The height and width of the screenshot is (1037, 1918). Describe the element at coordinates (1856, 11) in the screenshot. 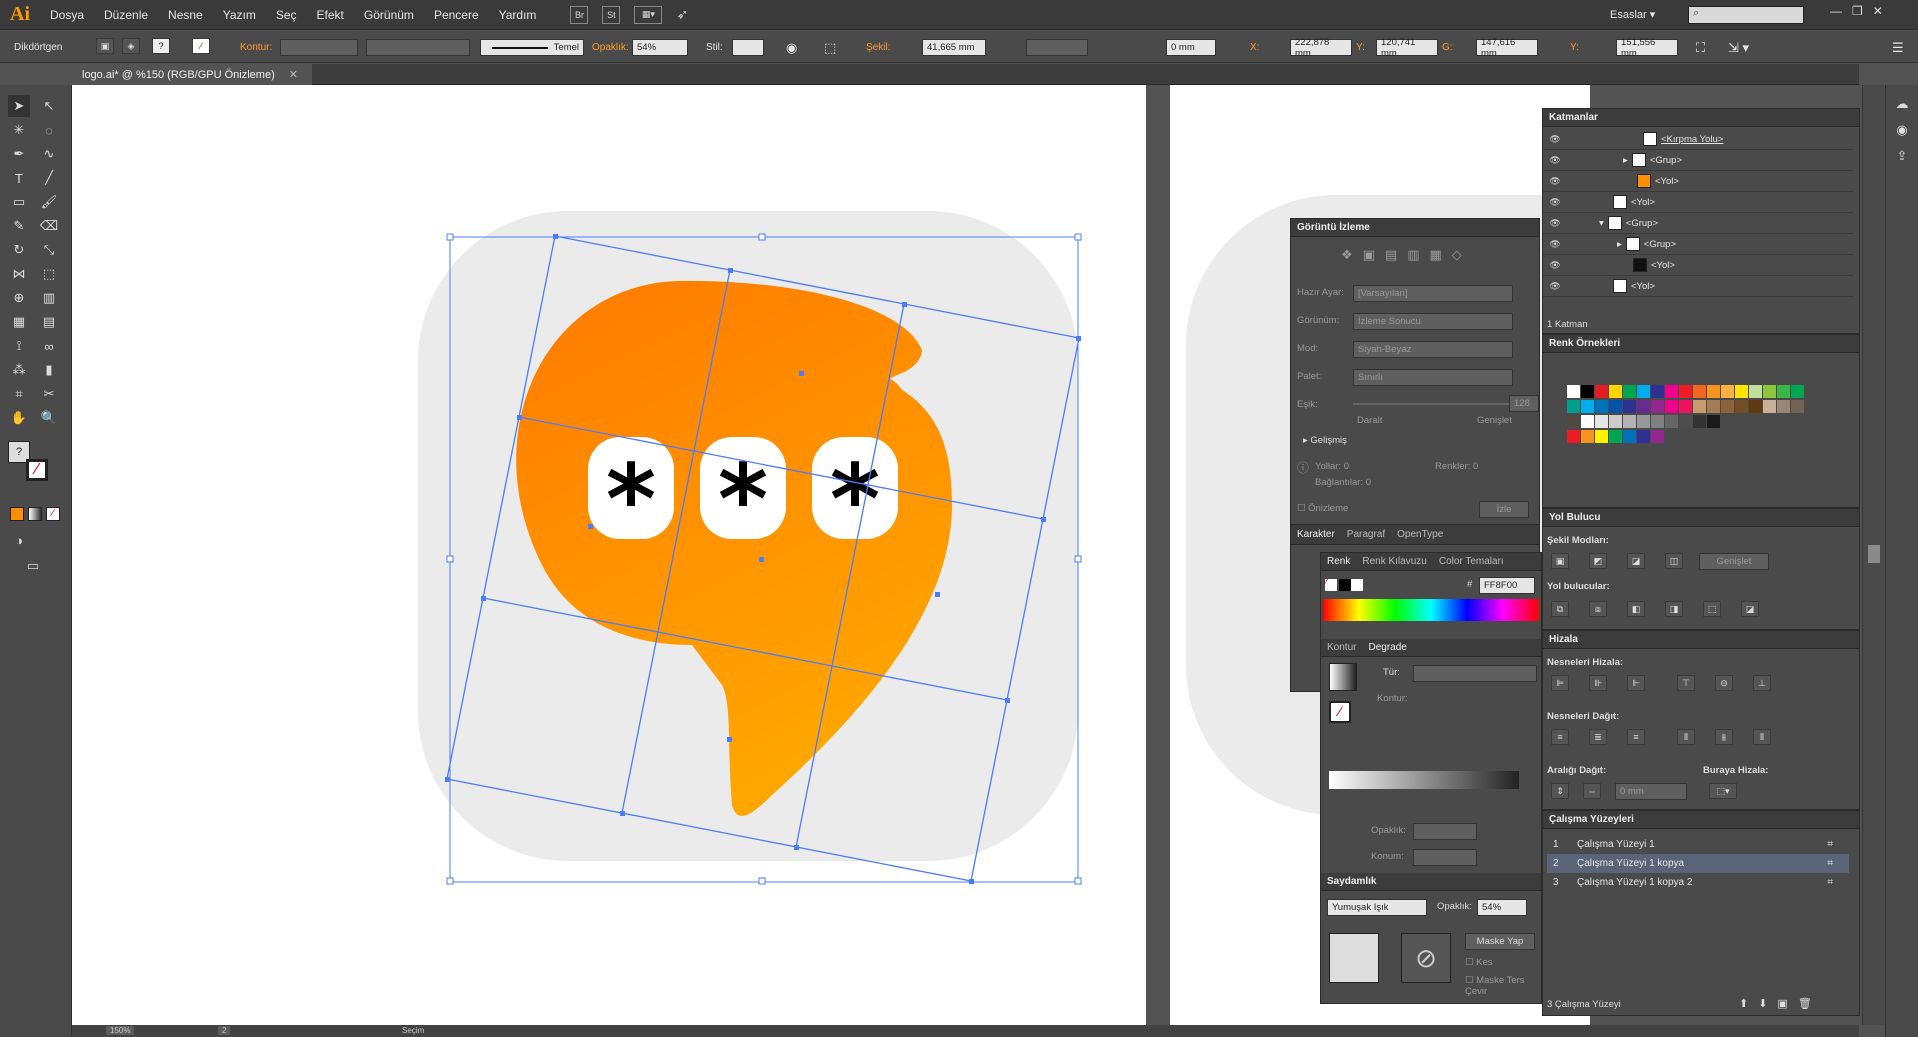

I see `window-controls: — ❐ ✕` at that location.